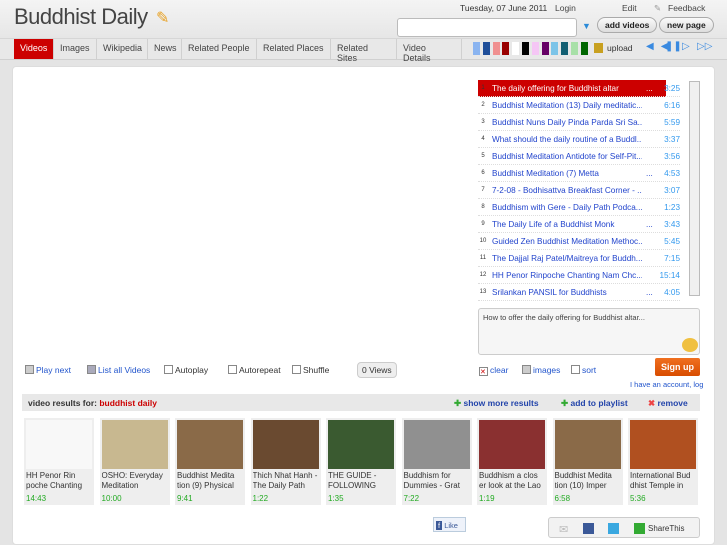 The image size is (727, 545). Describe the element at coordinates (690, 345) in the screenshot. I see `mail-icon` at that location.